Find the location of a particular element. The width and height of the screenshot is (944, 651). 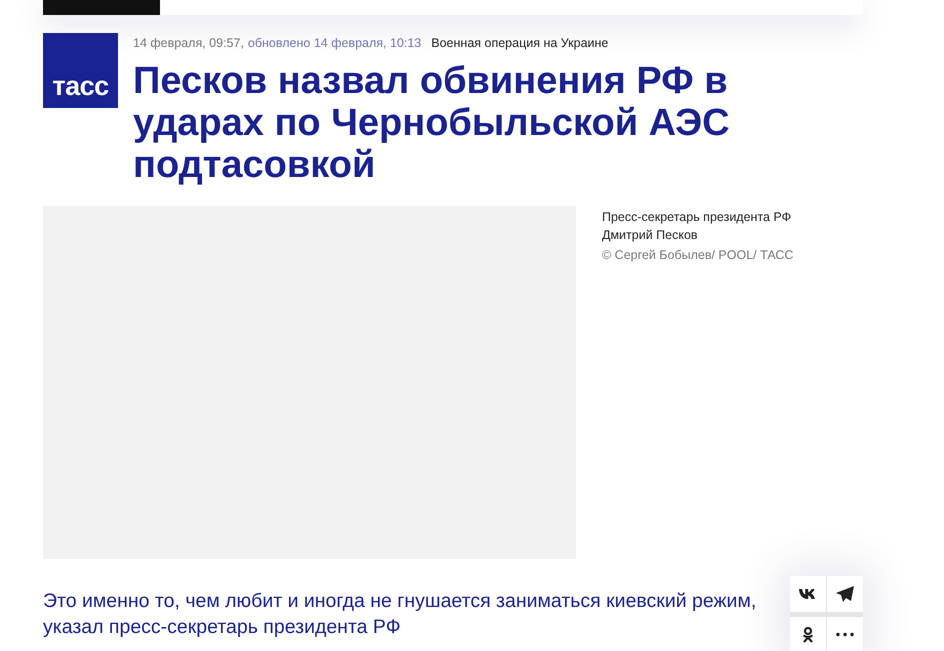

topic-link: Военная операция на Украине is located at coordinates (519, 43).